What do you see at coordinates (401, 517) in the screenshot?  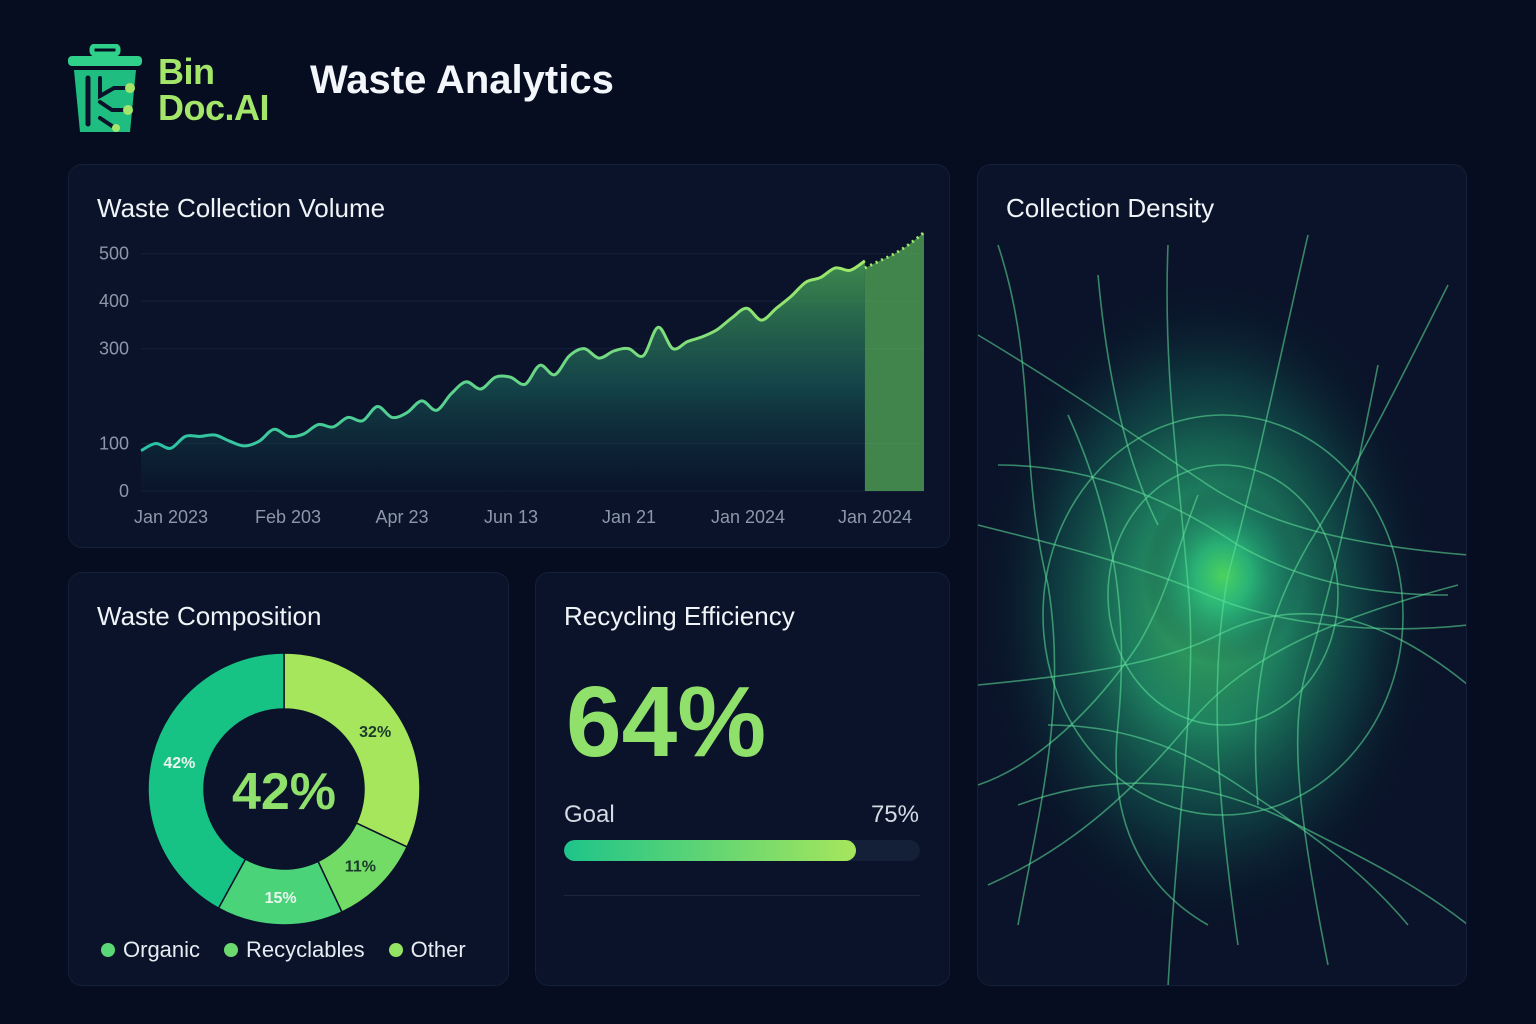 I see `x-tick-label: Apr 23` at bounding box center [401, 517].